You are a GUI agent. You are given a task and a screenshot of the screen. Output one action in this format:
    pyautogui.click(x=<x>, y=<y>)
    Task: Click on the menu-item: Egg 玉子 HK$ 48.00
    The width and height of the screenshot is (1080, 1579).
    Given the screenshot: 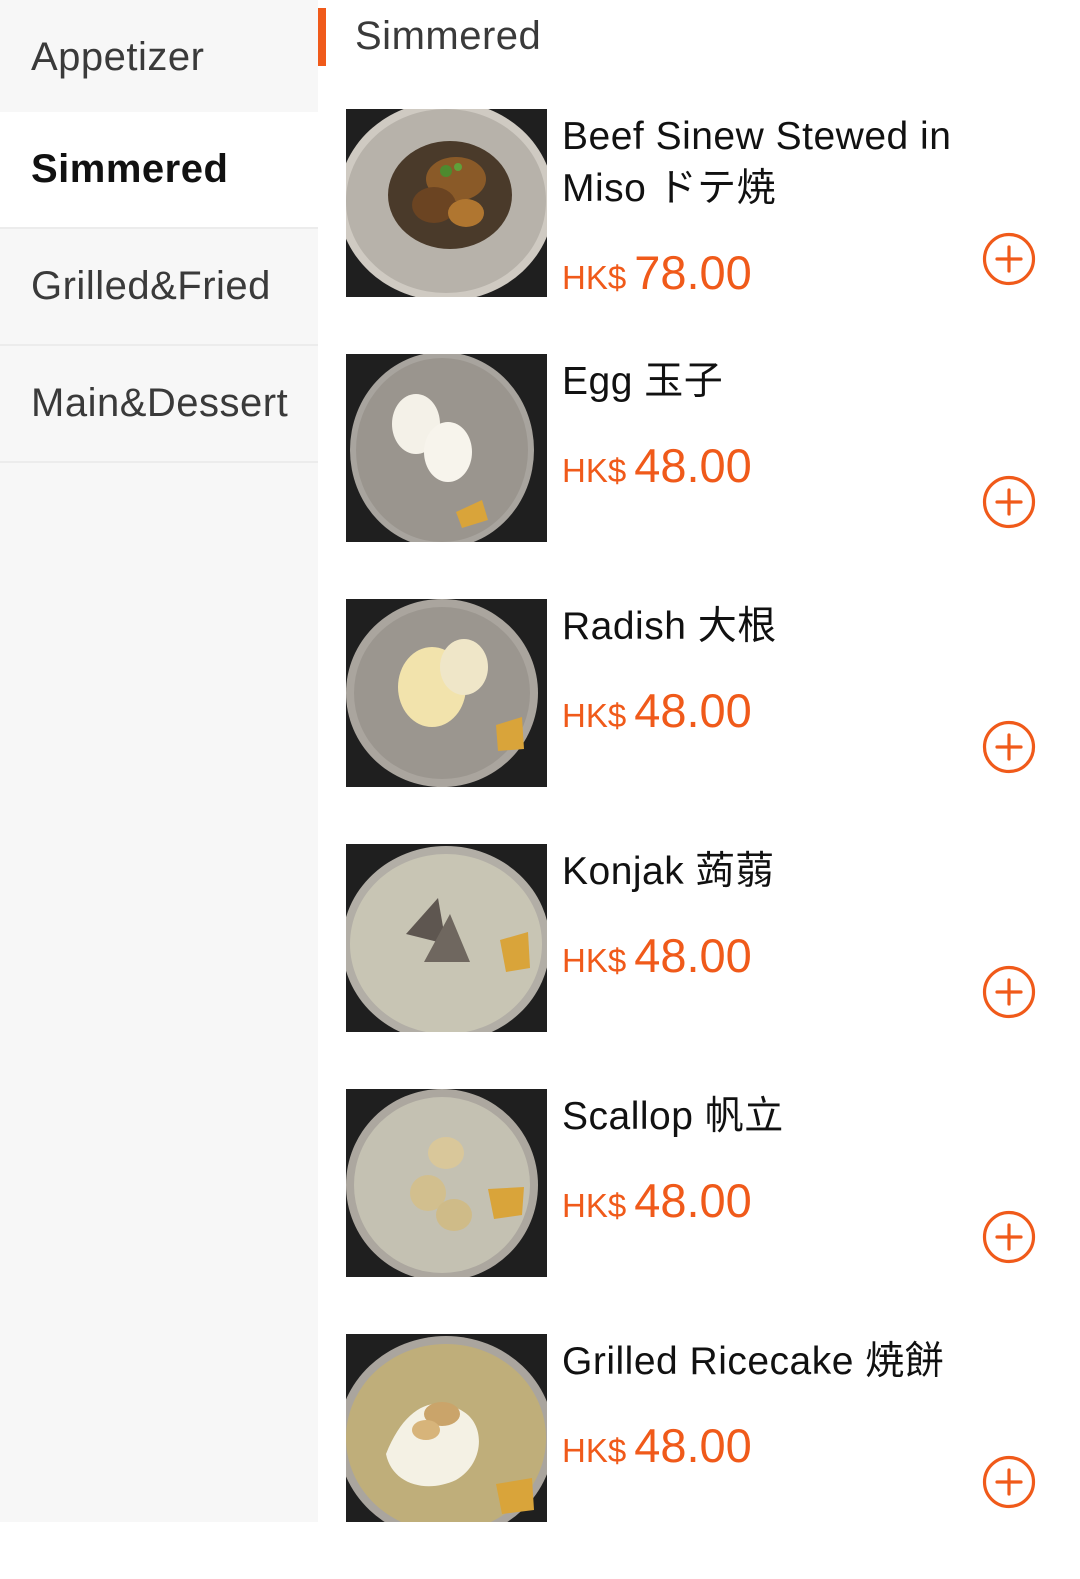 What is the action you would take?
    pyautogui.click(x=699, y=476)
    